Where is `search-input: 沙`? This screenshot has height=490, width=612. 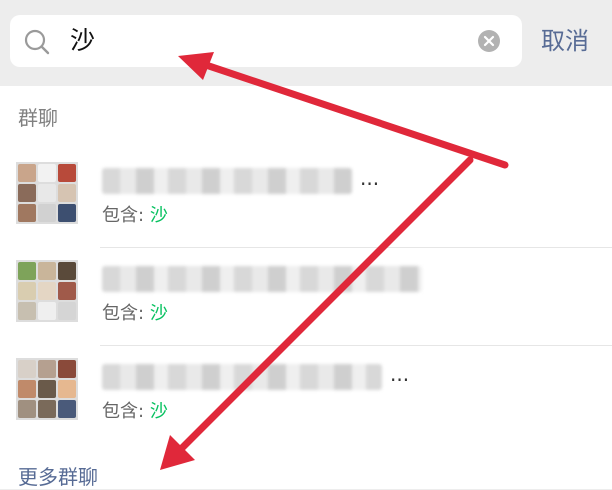 search-input: 沙 is located at coordinates (266, 41).